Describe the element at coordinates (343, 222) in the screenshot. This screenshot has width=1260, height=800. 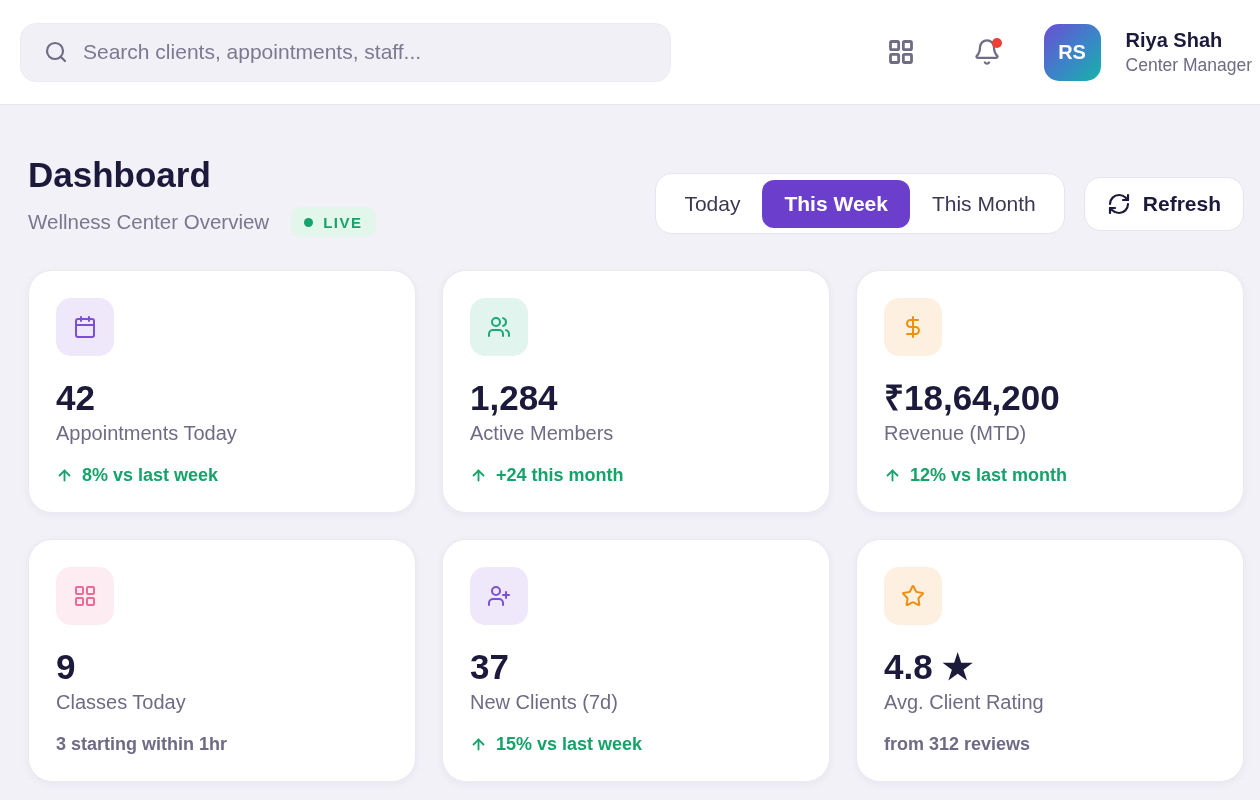
I see `status-label: LIVE` at that location.